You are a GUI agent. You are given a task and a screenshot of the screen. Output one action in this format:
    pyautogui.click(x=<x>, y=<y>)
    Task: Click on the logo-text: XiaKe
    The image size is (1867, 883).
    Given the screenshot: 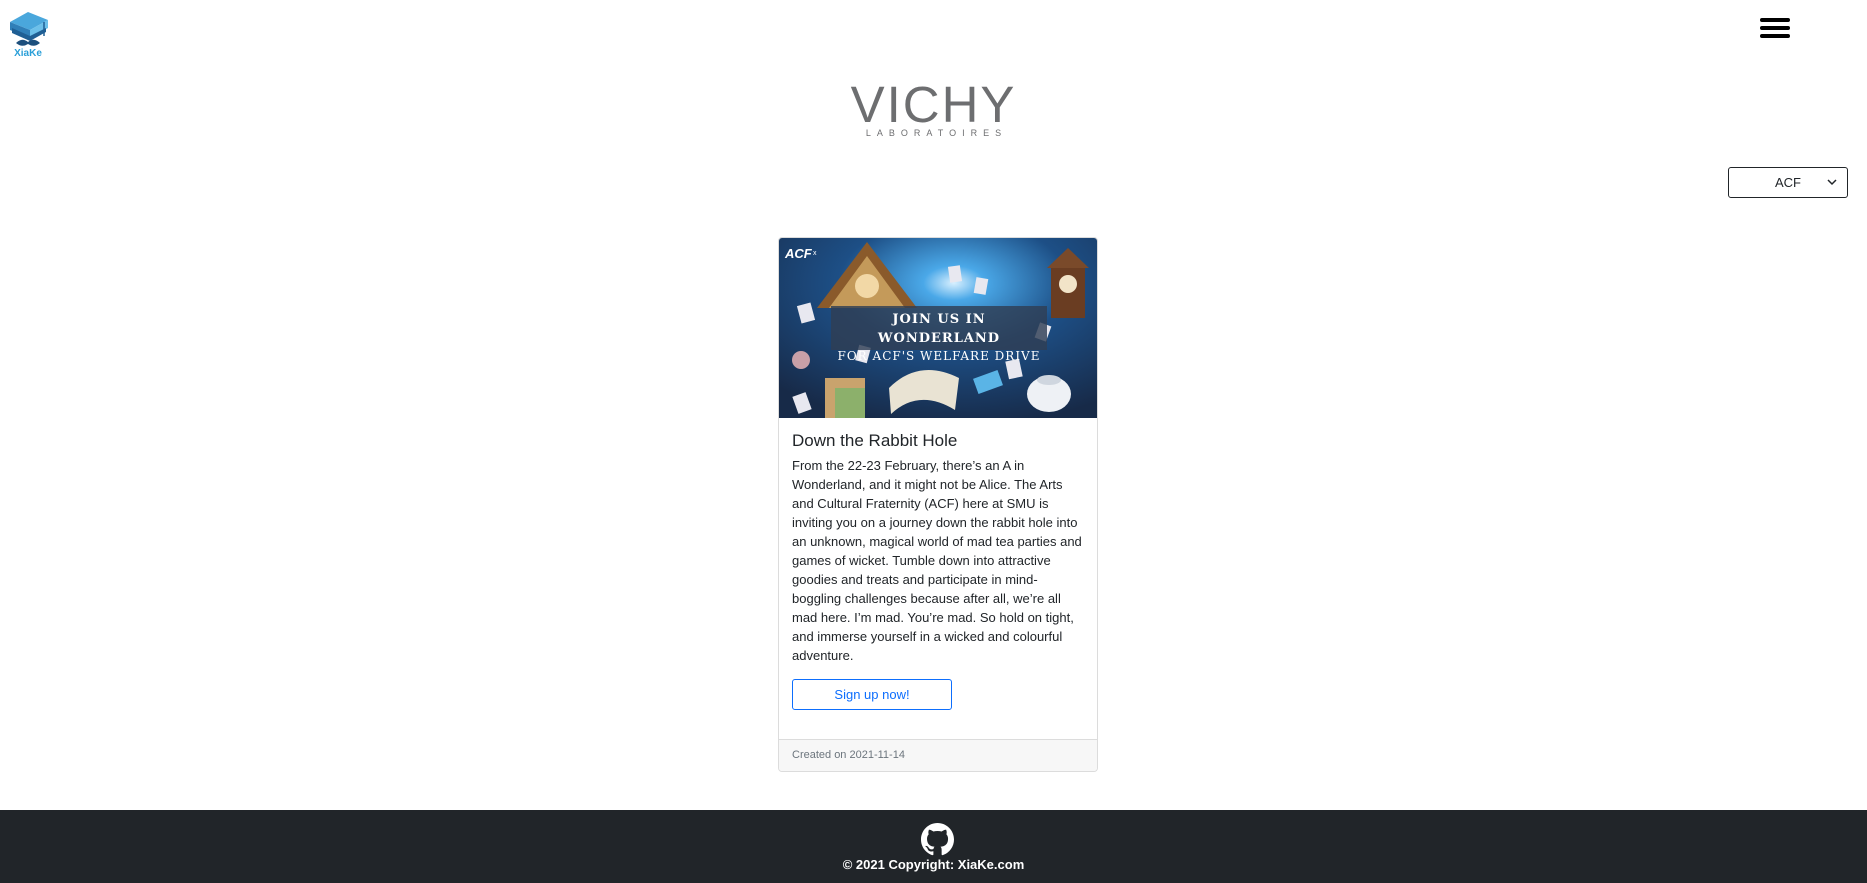 What is the action you would take?
    pyautogui.click(x=28, y=53)
    